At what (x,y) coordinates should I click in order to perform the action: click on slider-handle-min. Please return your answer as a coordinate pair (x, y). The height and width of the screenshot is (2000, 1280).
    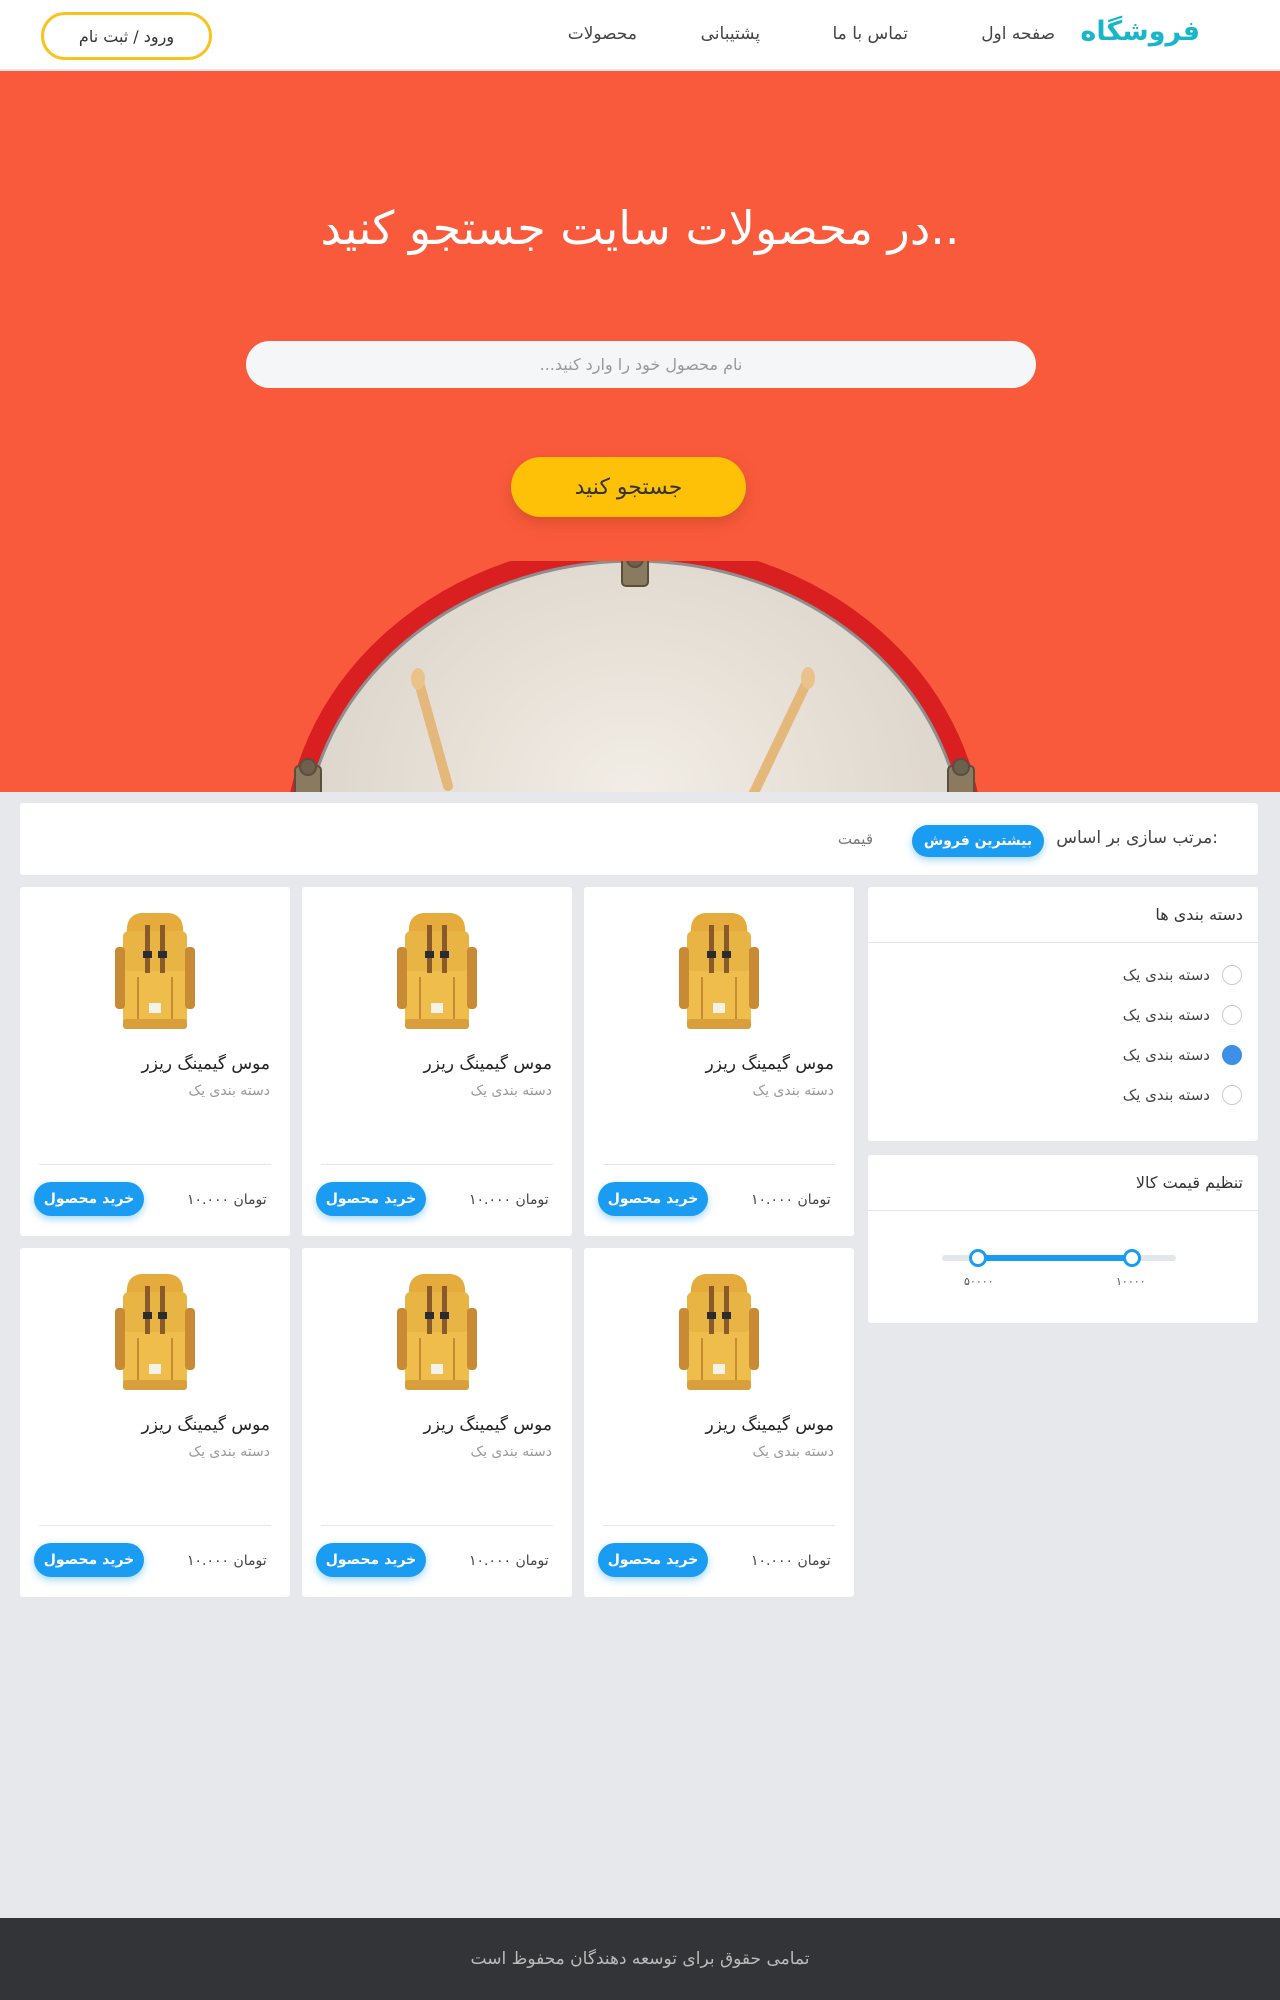
    Looking at the image, I should click on (978, 1258).